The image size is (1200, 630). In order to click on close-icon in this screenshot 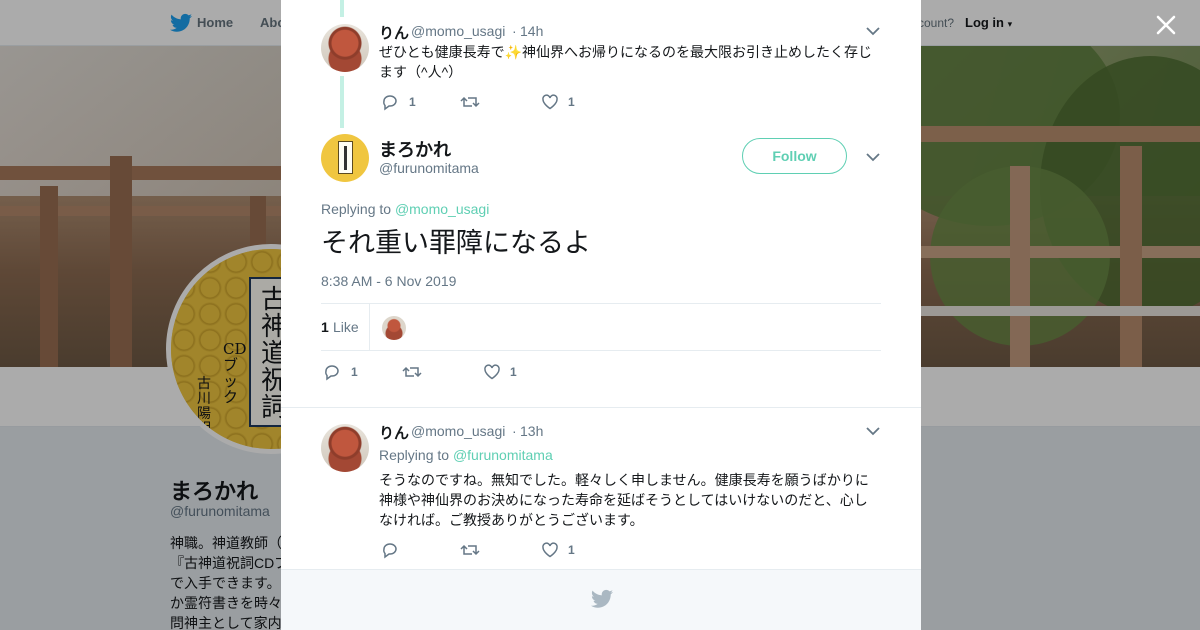, I will do `click(1166, 25)`.